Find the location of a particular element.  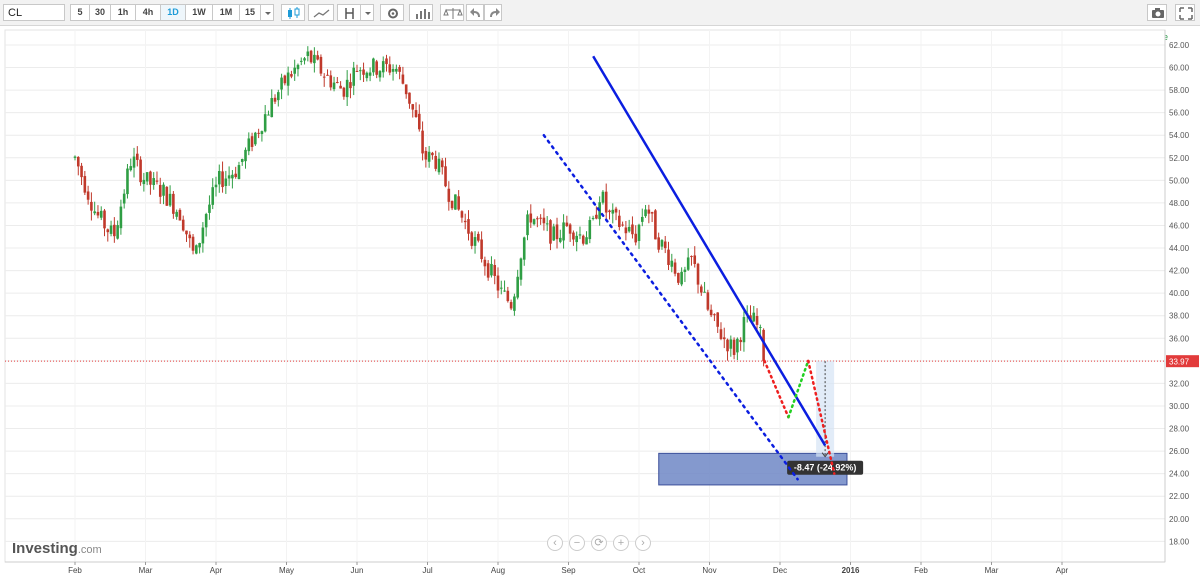

interval-15-button: 15 is located at coordinates (250, 12).